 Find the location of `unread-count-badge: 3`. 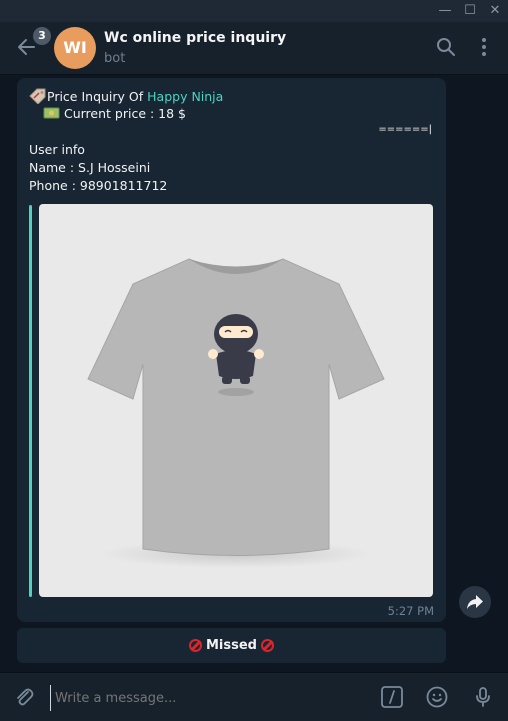

unread-count-badge: 3 is located at coordinates (42, 36).